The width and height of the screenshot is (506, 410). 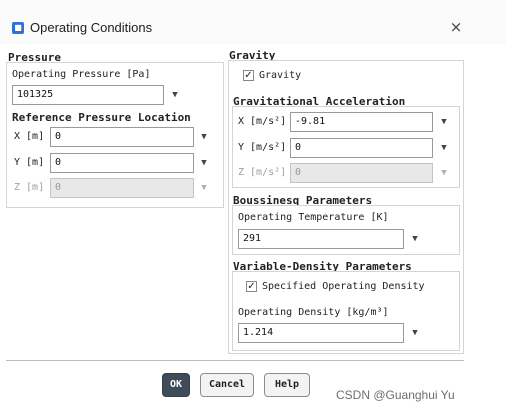 I want to click on operating-temperature-input: 291, so click(x=321, y=239).